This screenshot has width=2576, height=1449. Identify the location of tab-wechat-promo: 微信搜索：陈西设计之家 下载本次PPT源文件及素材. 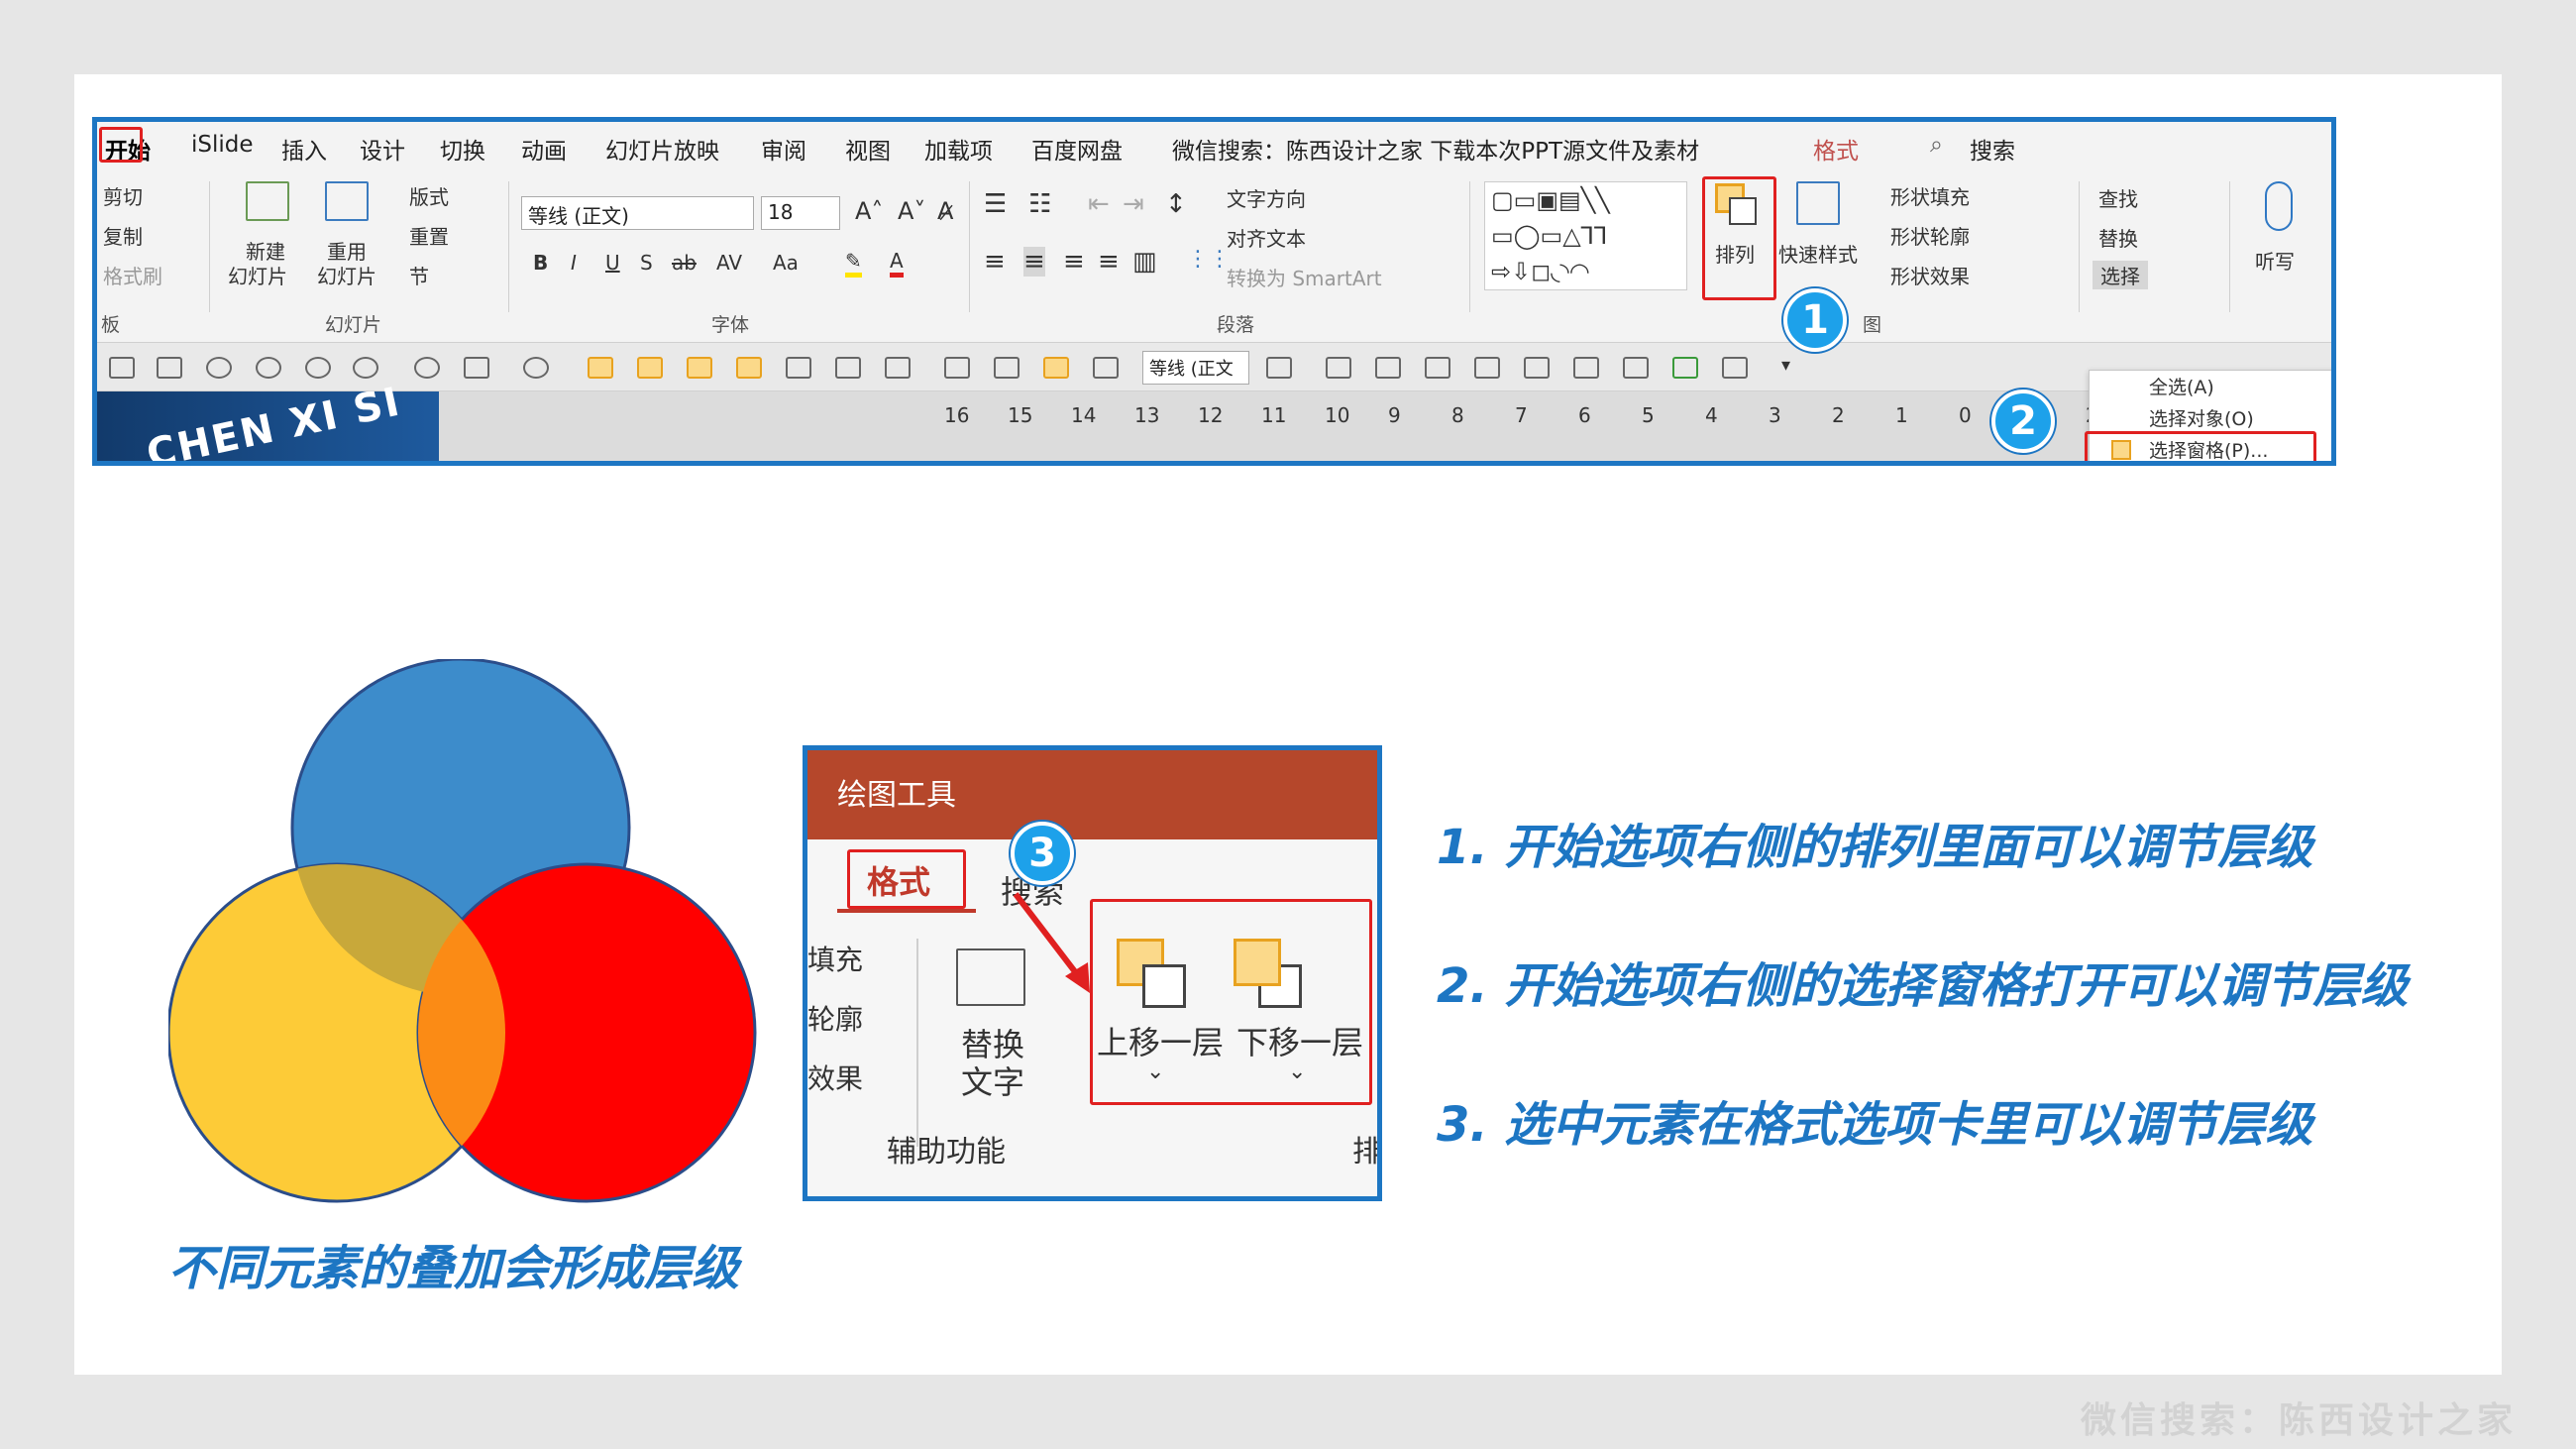
(1435, 149).